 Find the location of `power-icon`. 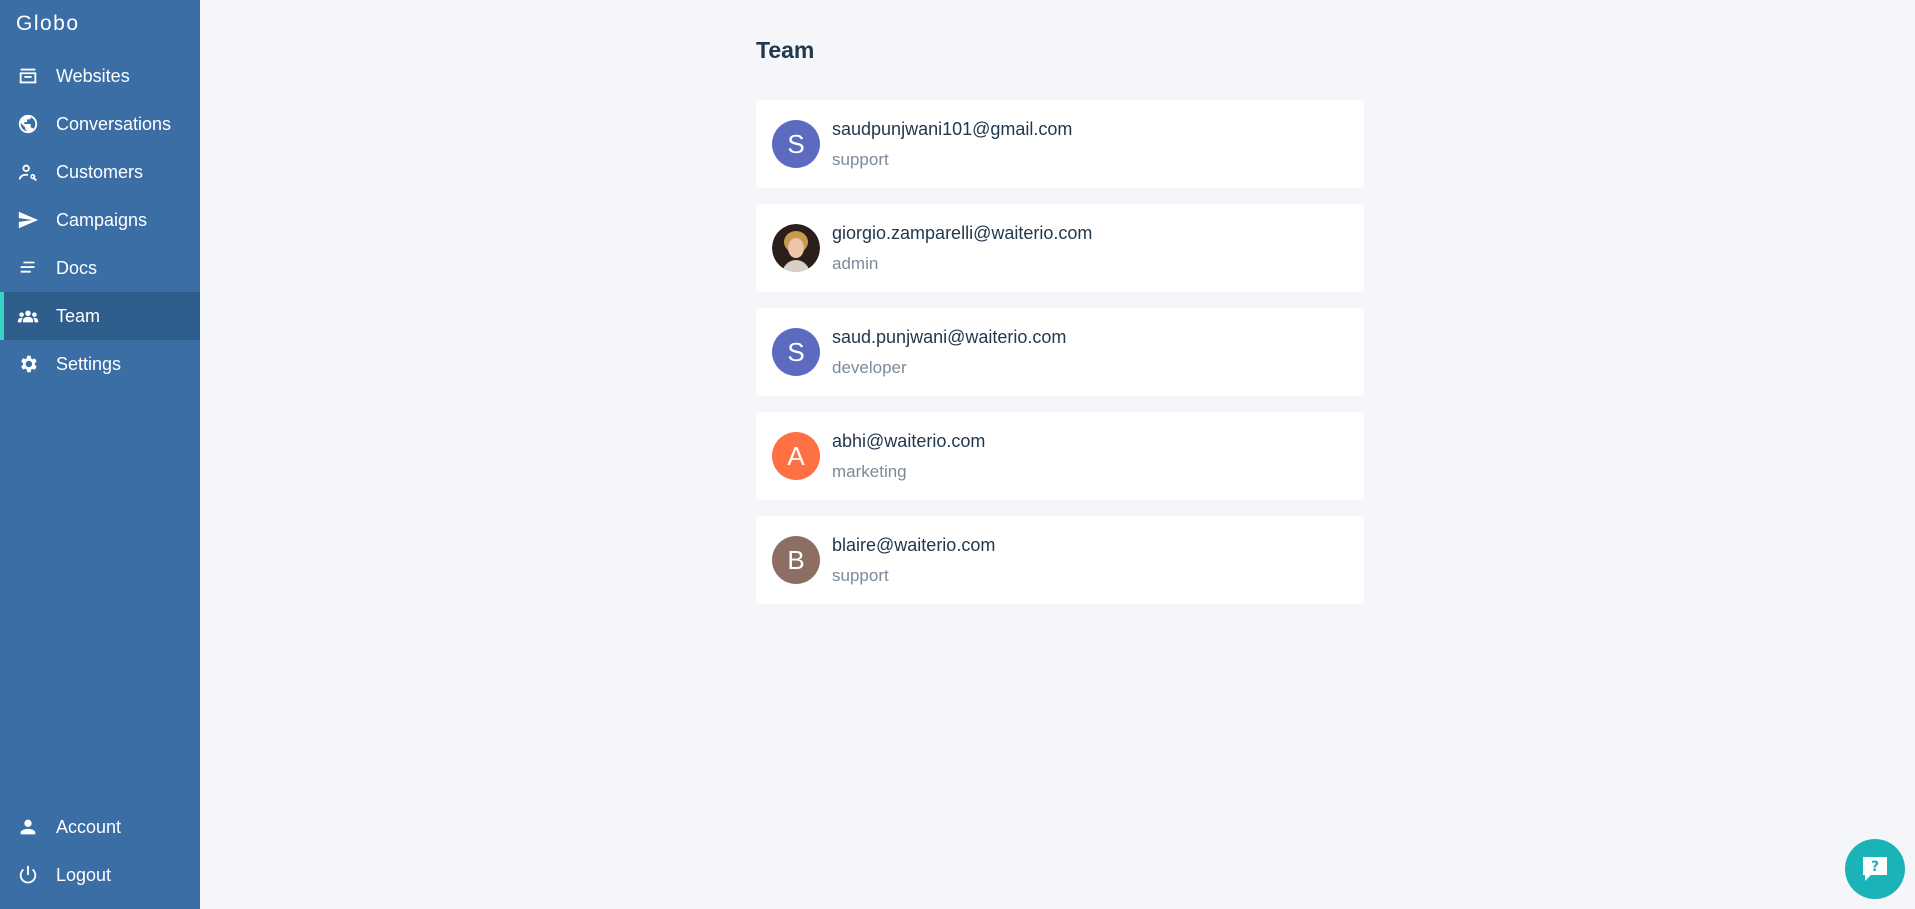

power-icon is located at coordinates (28, 875).